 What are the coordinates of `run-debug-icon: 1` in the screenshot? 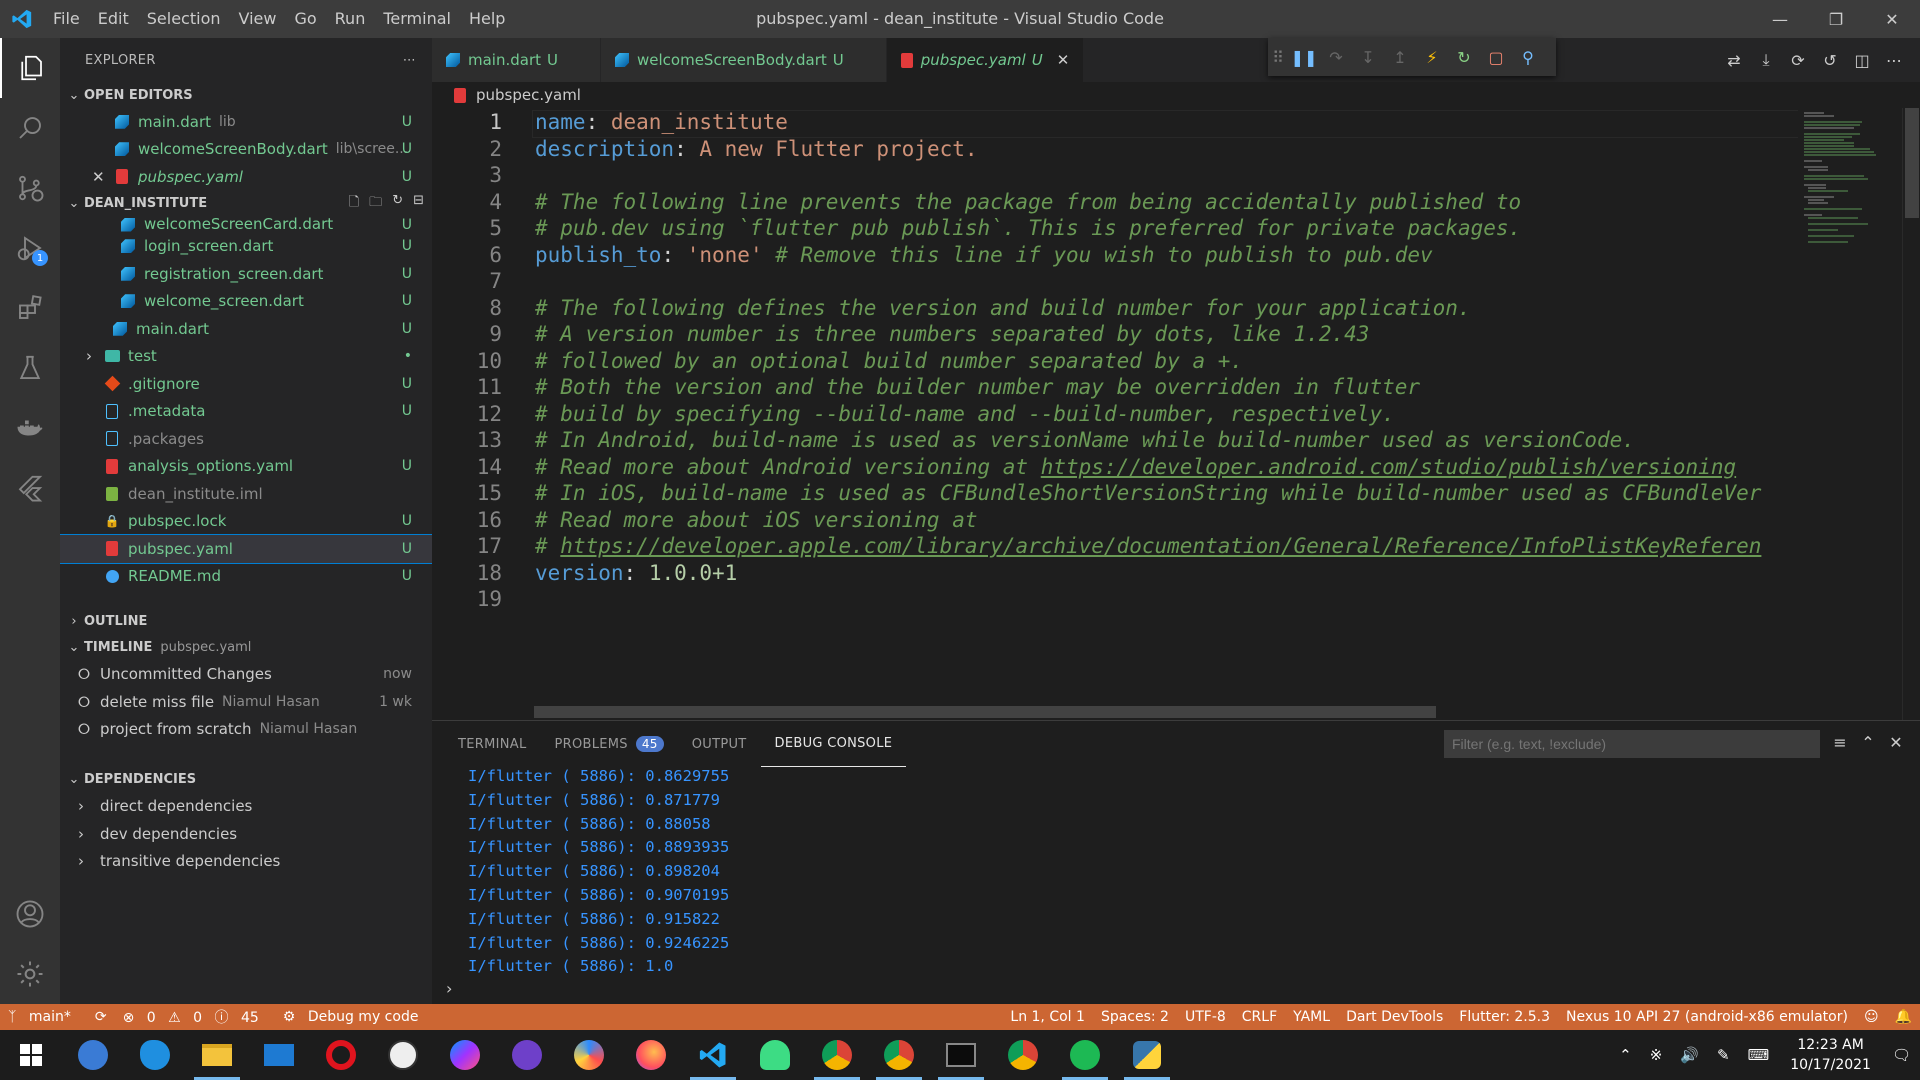 It's located at (30, 248).